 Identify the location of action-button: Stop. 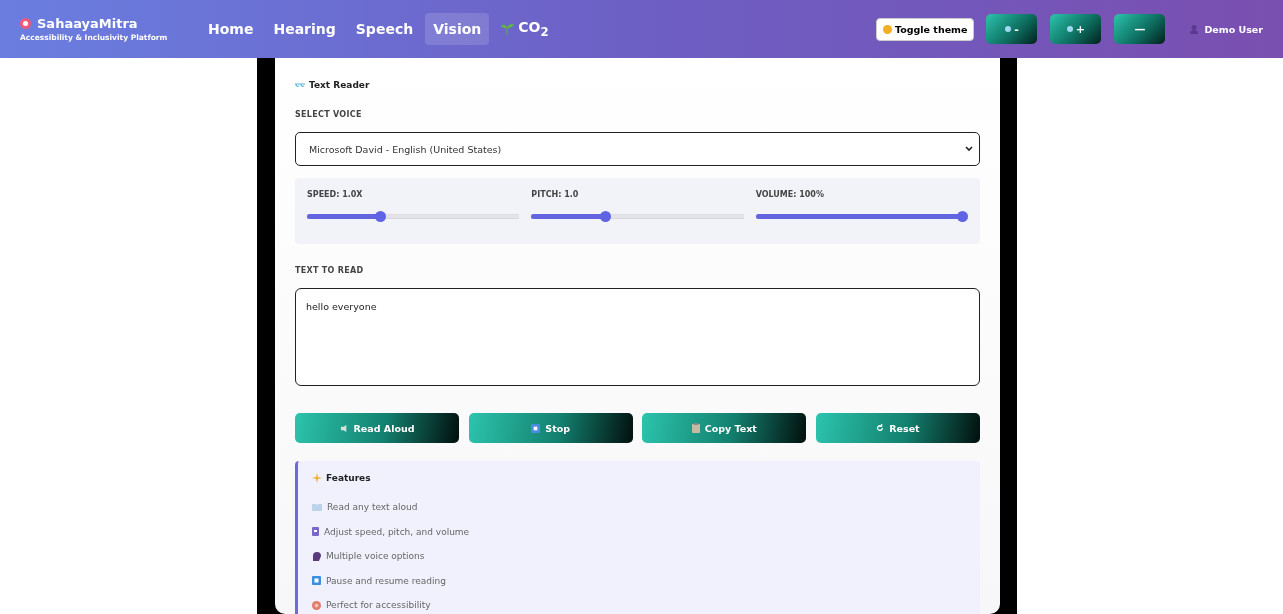
(550, 428).